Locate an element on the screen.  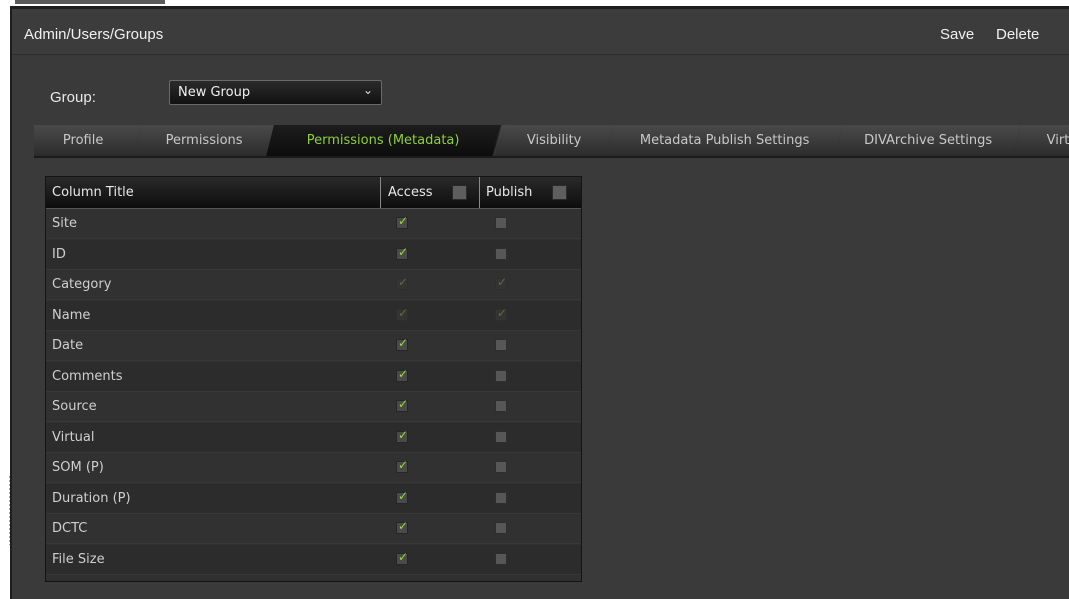
panel-header: Admin/Users/Groups Save Delete is located at coordinates (540, 32).